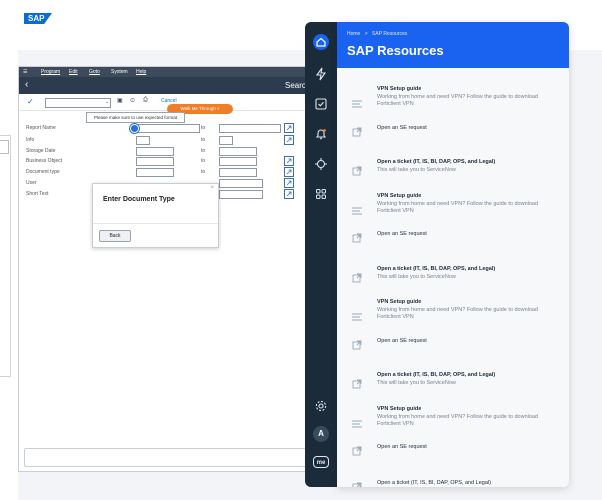 Image resolution: width=602 pixels, height=500 pixels. I want to click on menu-program: Program, so click(50, 72).